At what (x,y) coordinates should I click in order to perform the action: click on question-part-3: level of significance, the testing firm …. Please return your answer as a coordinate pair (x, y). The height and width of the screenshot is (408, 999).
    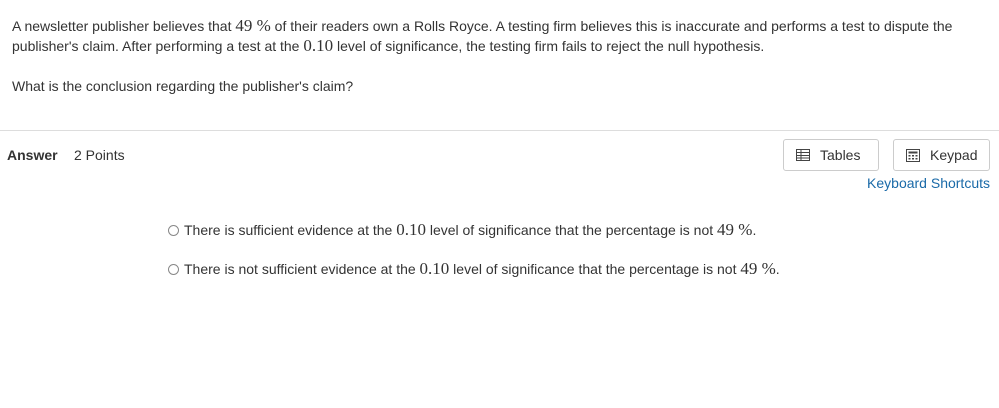
    Looking at the image, I should click on (549, 46).